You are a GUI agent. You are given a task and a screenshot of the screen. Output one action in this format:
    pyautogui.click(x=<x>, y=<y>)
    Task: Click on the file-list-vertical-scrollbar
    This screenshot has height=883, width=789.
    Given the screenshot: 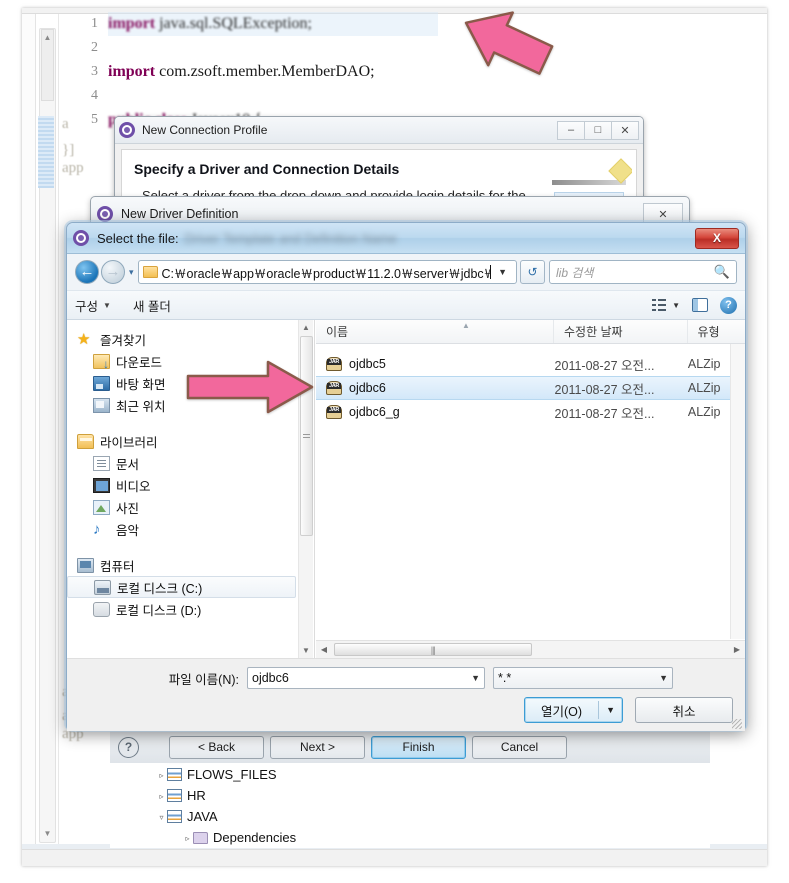 What is the action you would take?
    pyautogui.click(x=737, y=491)
    